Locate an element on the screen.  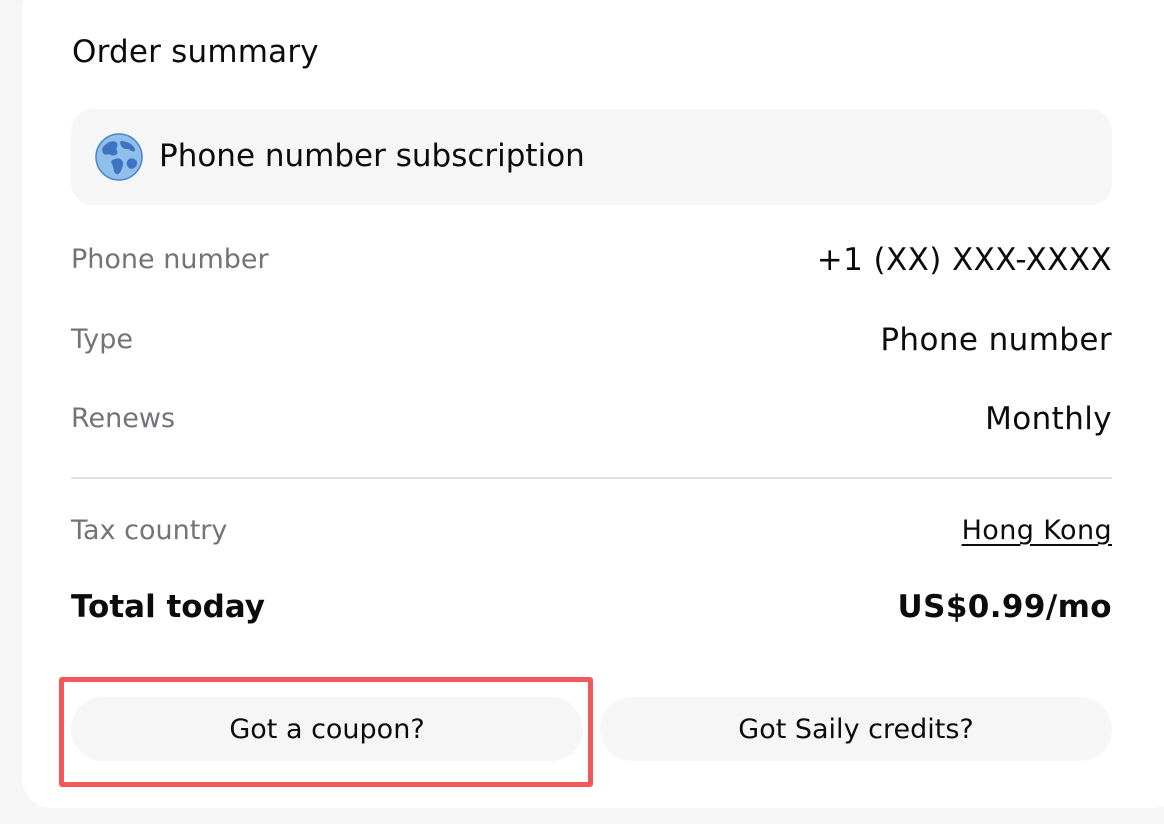
detail-row-phone-number: Phone number +1 (XX) XXX-XXXX is located at coordinates (591, 261).